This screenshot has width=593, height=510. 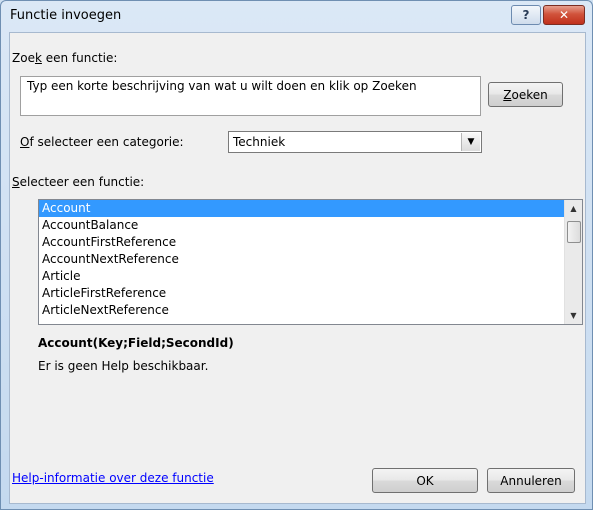 I want to click on scroll-thumb, so click(x=574, y=232).